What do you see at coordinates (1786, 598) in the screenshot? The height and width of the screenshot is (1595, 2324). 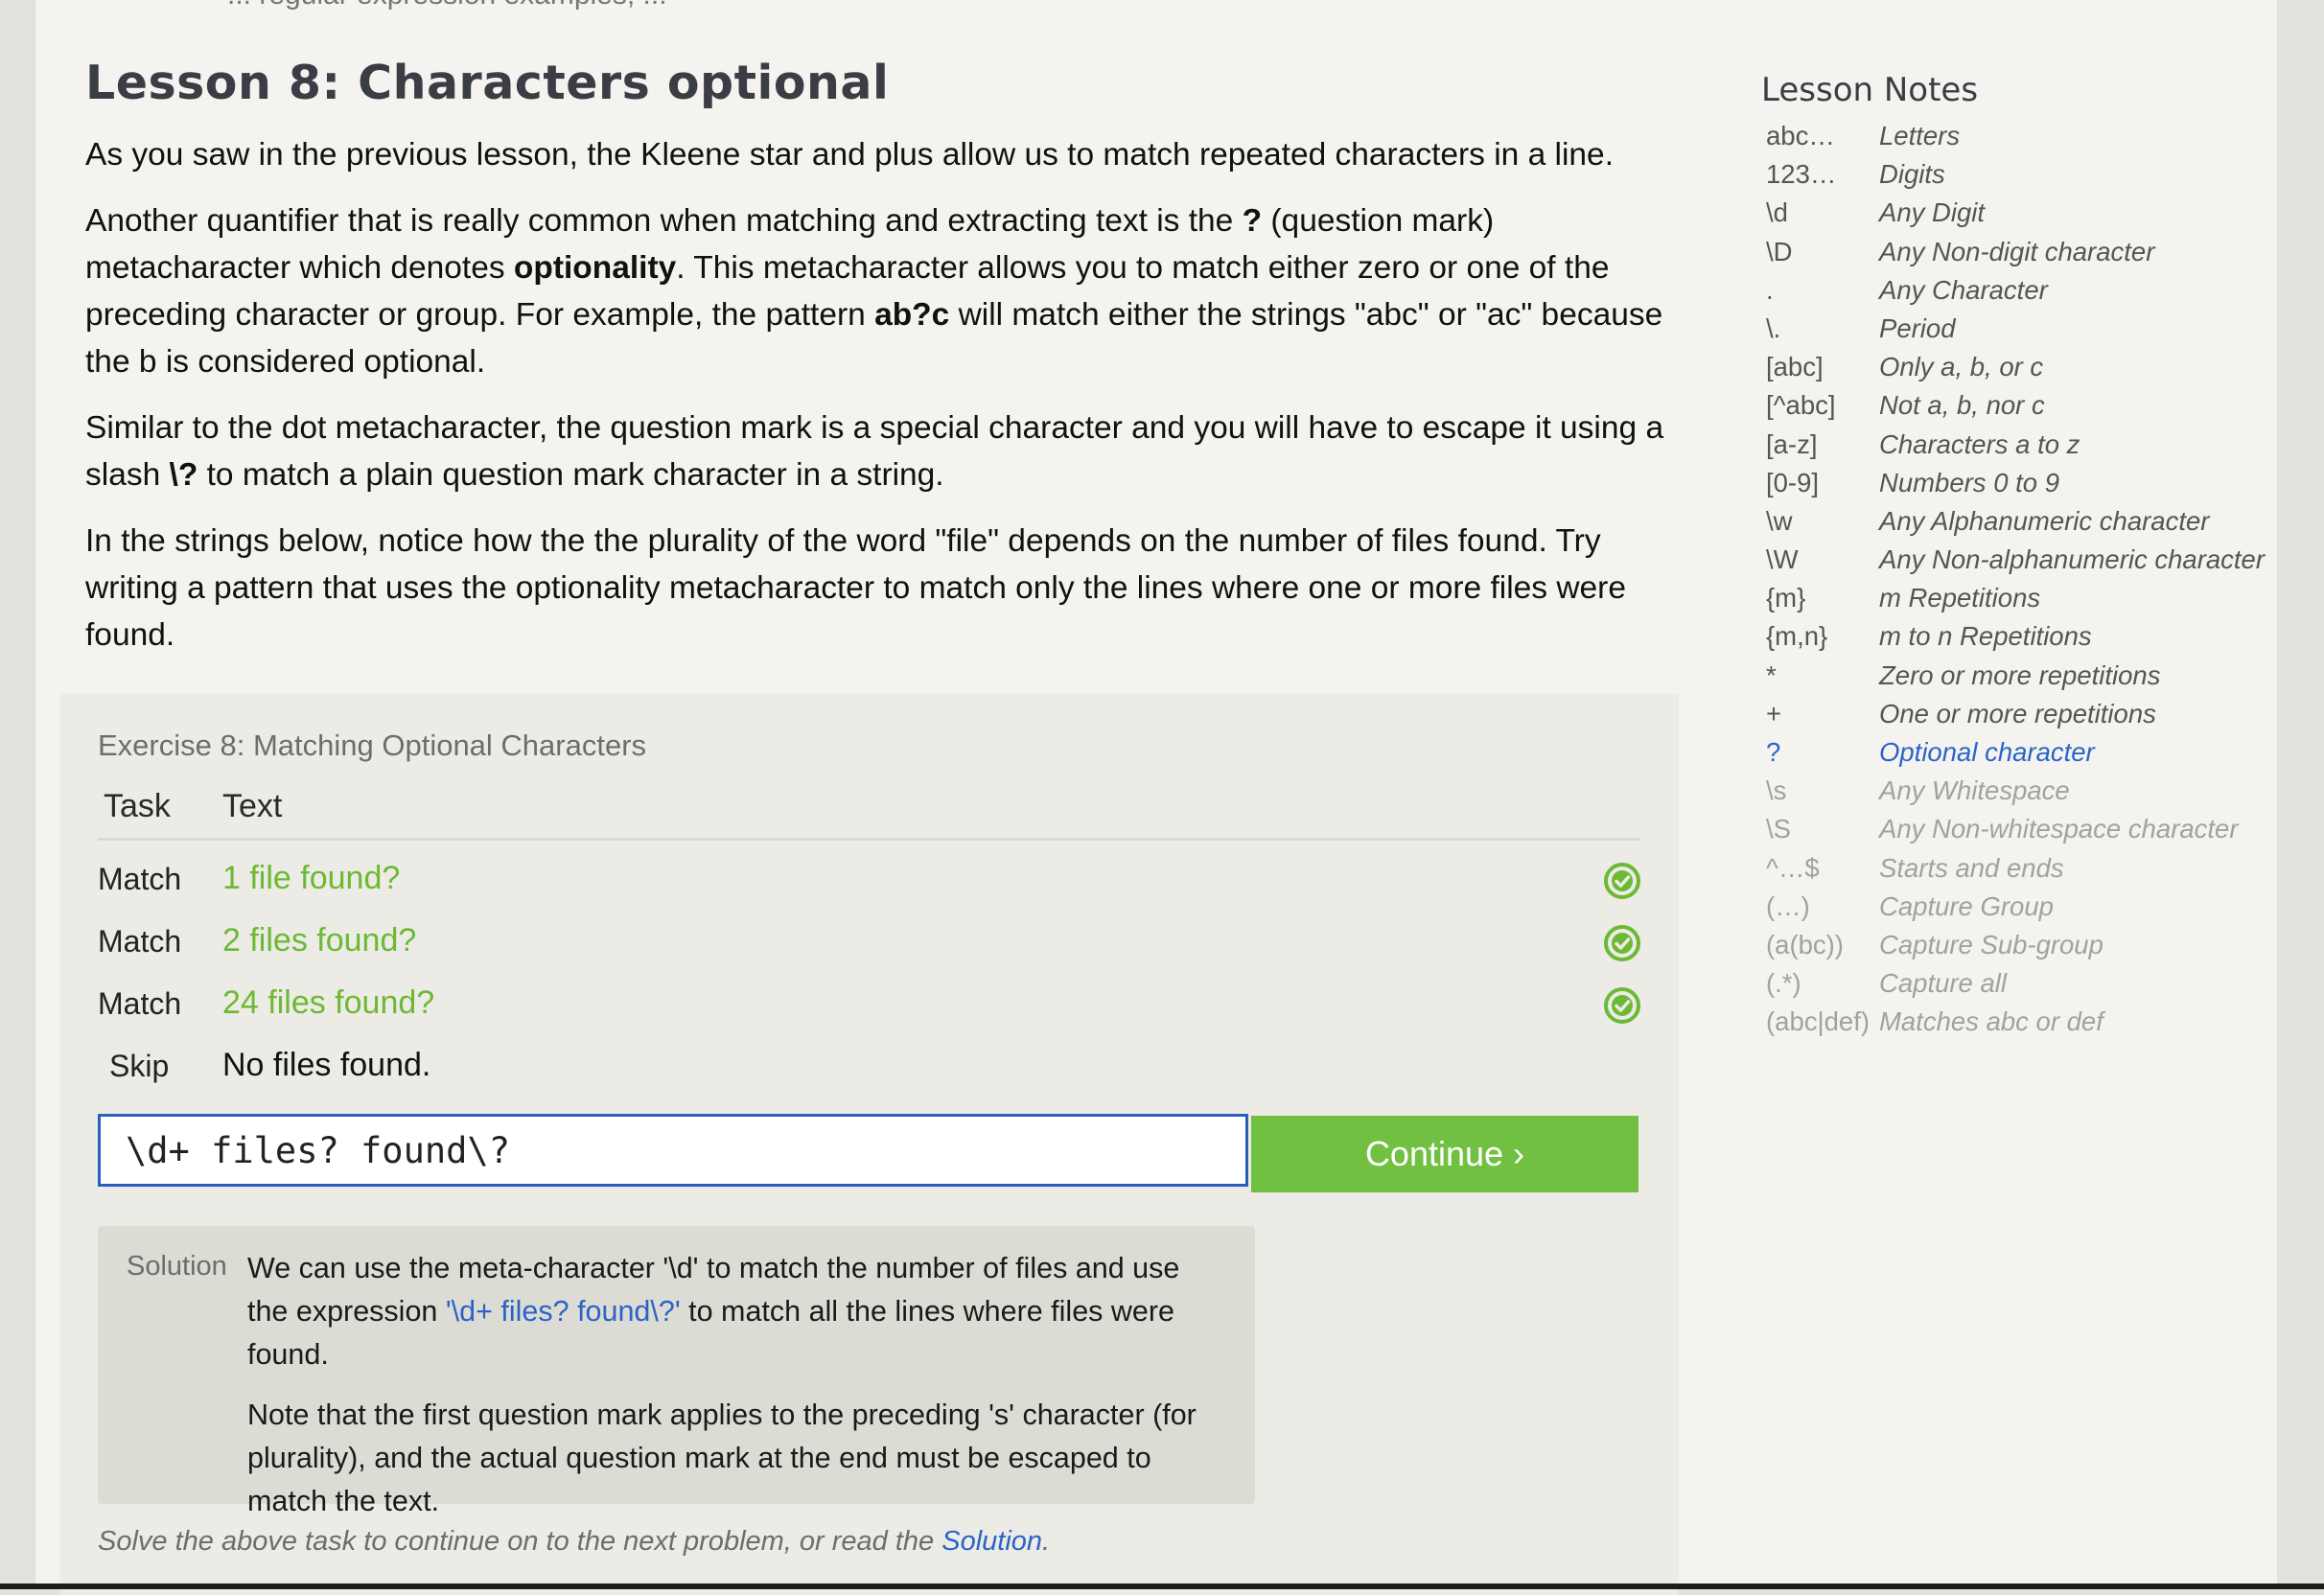 I see `note-symbol: {m}` at bounding box center [1786, 598].